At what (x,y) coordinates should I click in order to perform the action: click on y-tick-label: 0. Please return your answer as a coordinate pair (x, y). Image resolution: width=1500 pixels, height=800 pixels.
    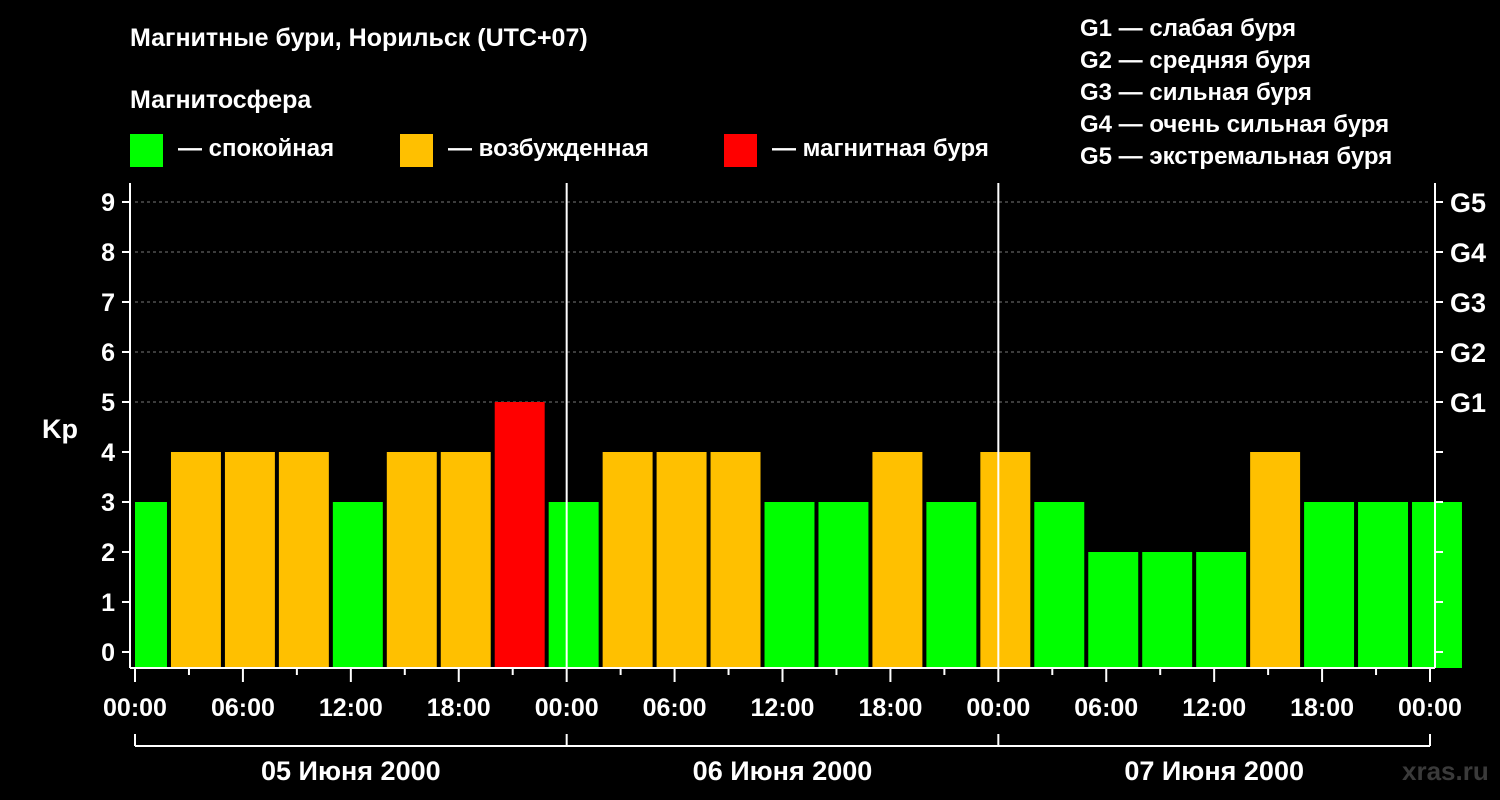
    Looking at the image, I should click on (108, 653).